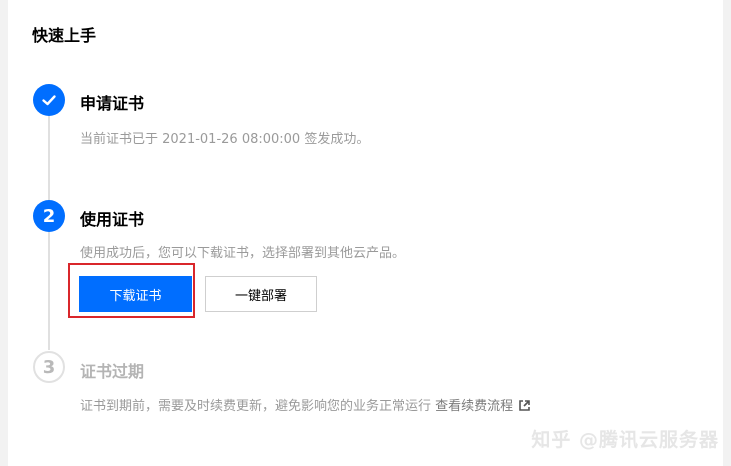 The image size is (731, 466). I want to click on step-3-indicator: 3, so click(49, 367).